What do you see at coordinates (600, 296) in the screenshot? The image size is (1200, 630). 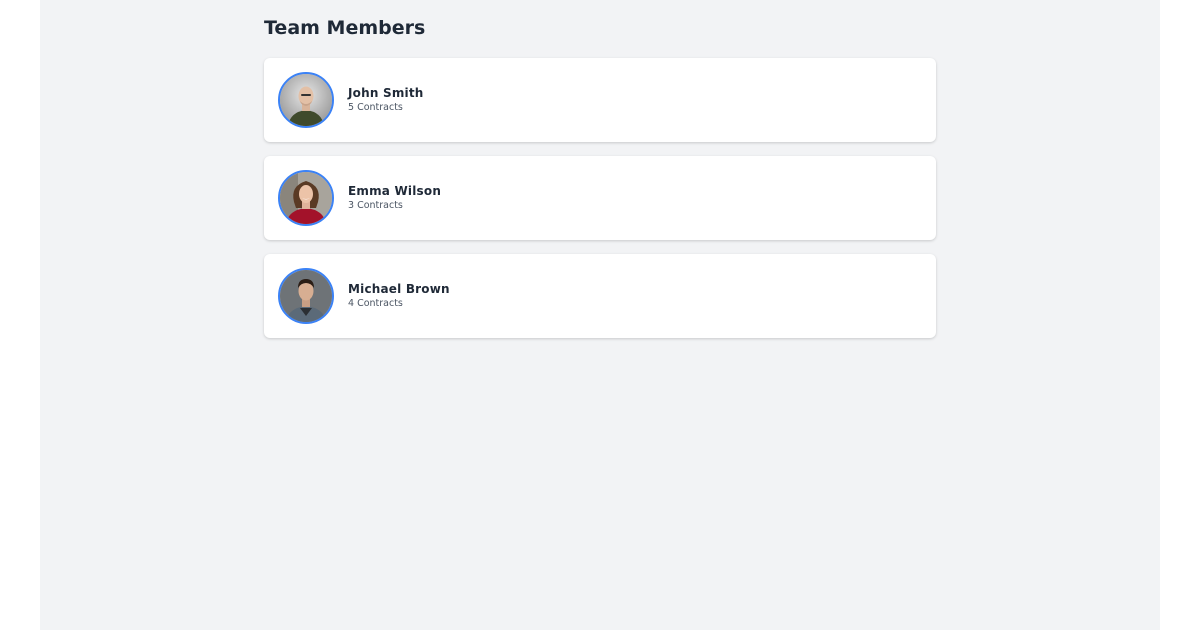 I see `team-member-card: Michael Brown 4 Contracts` at bounding box center [600, 296].